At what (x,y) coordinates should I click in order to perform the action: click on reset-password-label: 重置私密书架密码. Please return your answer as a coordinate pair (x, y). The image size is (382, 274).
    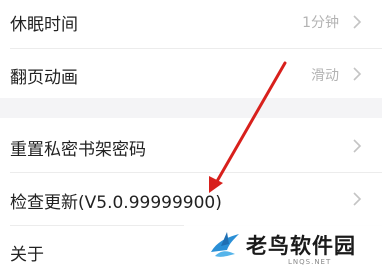
    Looking at the image, I should click on (78, 150).